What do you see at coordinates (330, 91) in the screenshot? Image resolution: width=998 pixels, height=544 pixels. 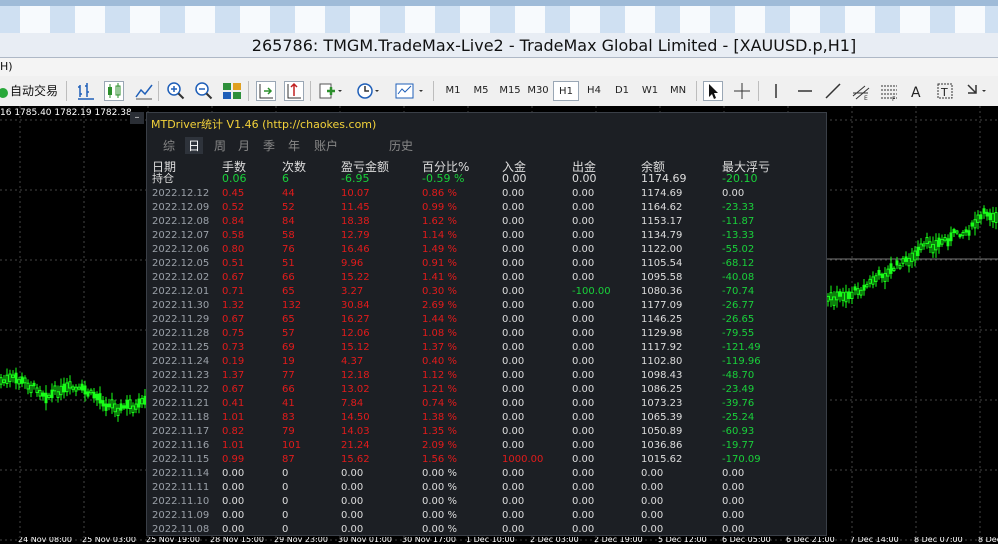 I see `new-order-icon` at bounding box center [330, 91].